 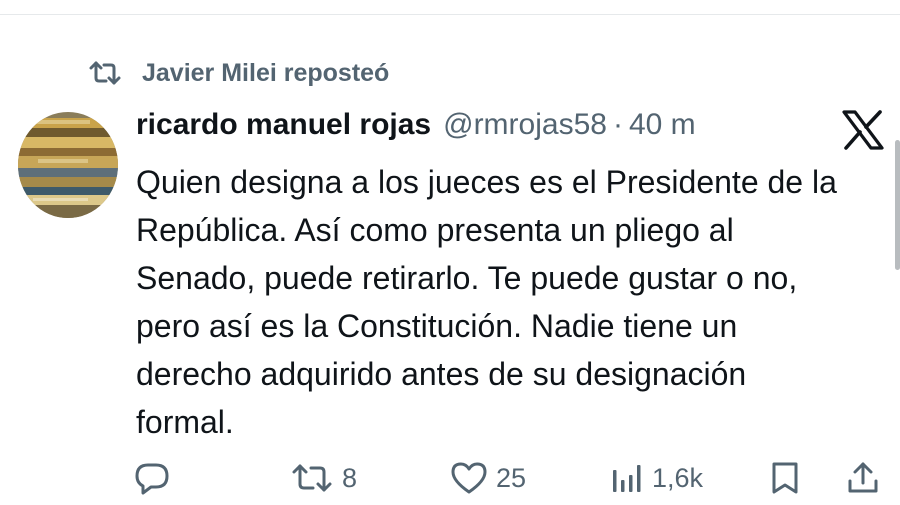 I want to click on views-icon, so click(x=627, y=478).